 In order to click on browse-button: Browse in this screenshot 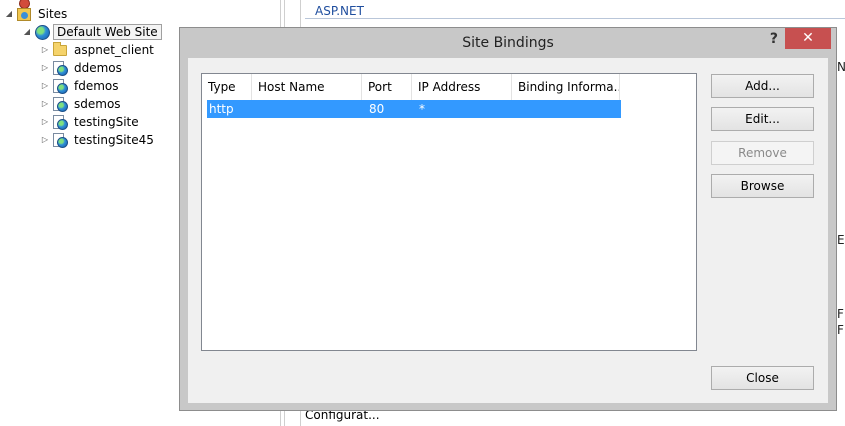, I will do `click(762, 186)`.